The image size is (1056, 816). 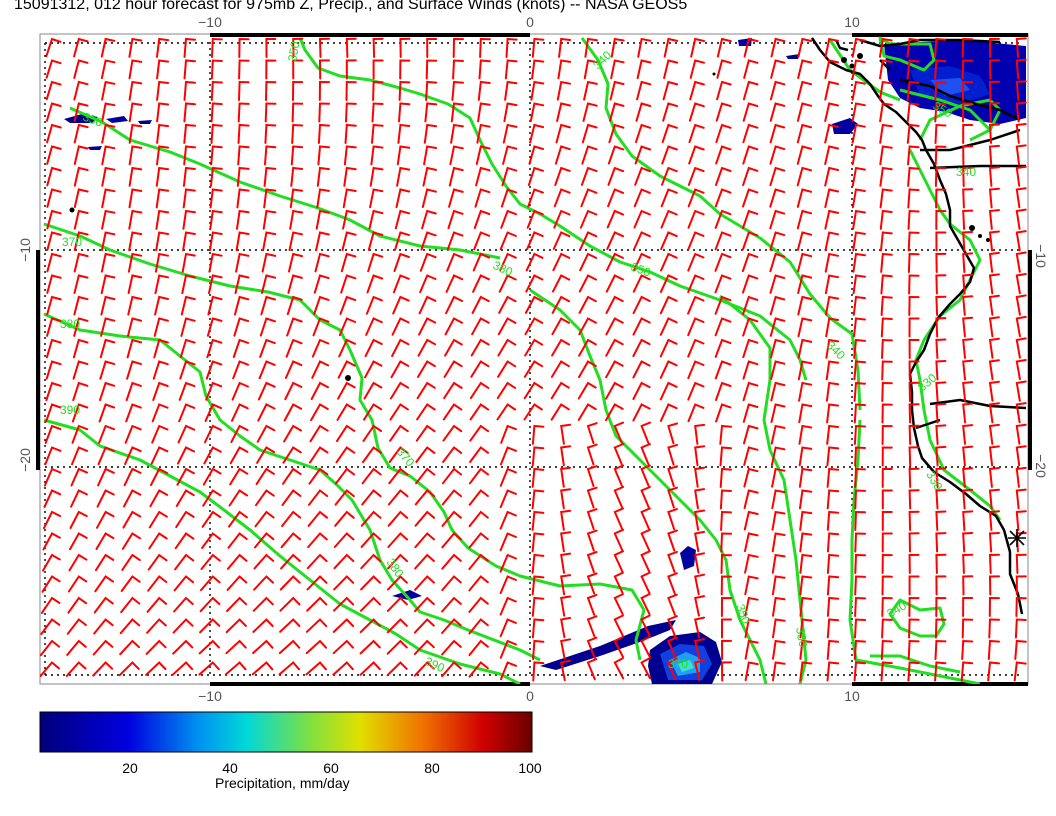 What do you see at coordinates (70, 410) in the screenshot?
I see `contour-label: 390` at bounding box center [70, 410].